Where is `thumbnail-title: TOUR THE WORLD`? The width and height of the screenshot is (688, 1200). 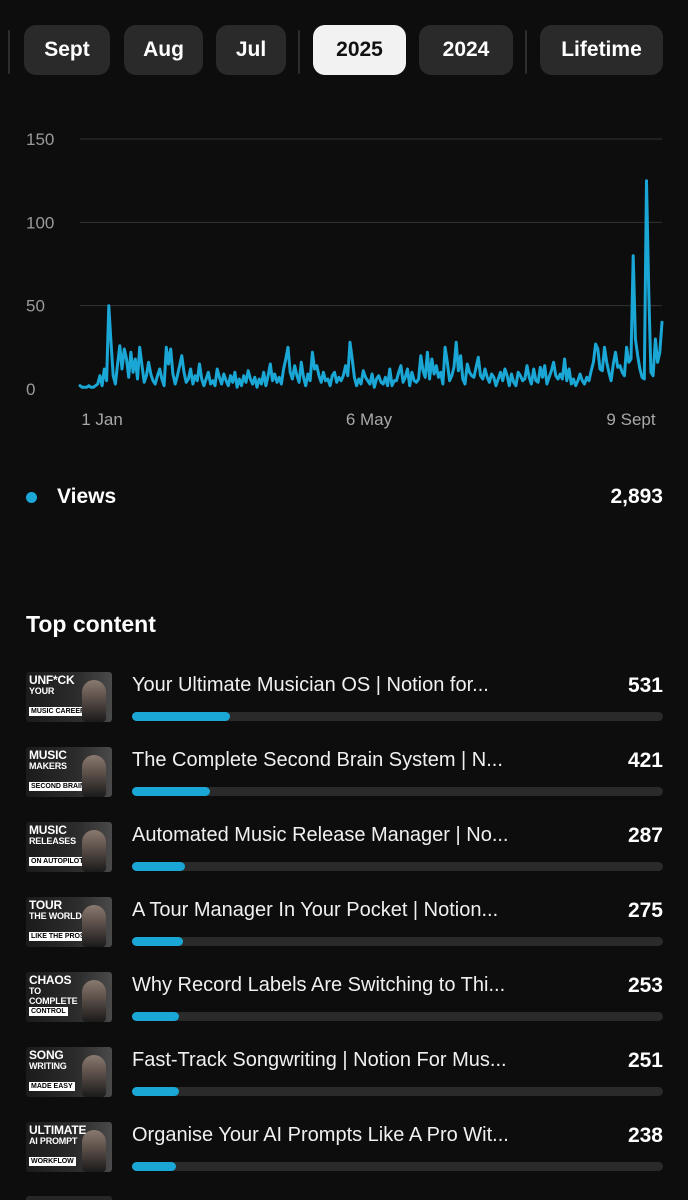
thumbnail-title: TOUR THE WORLD is located at coordinates (59, 909).